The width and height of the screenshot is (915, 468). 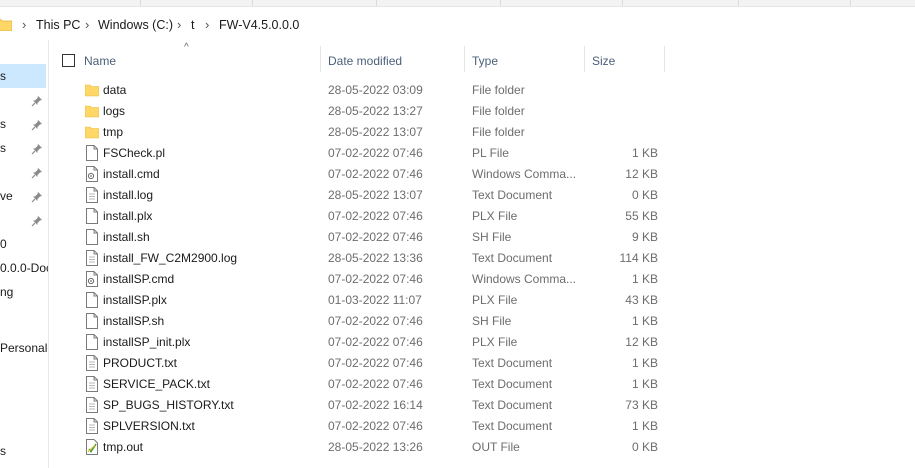 What do you see at coordinates (36, 221) in the screenshot?
I see `pin-icon` at bounding box center [36, 221].